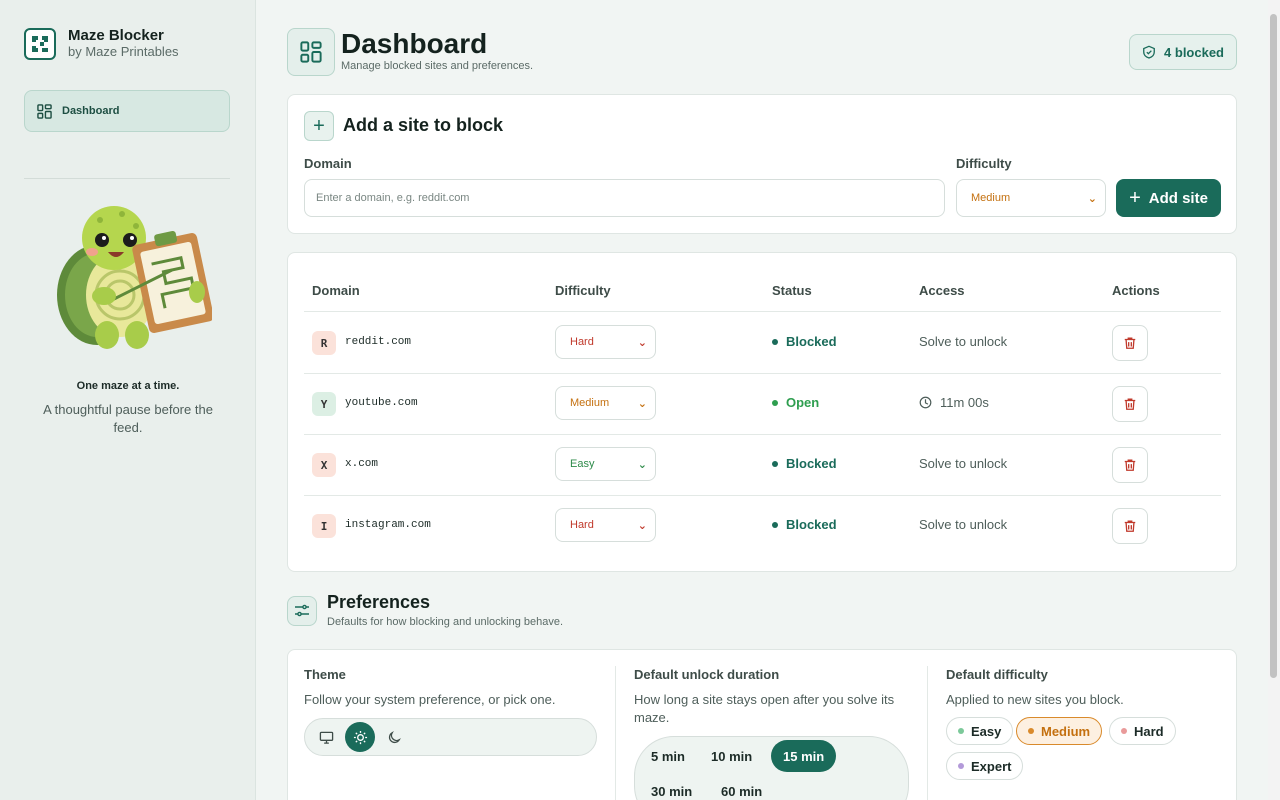 The height and width of the screenshot is (800, 1280). I want to click on add-site-button: + Add site, so click(1168, 198).